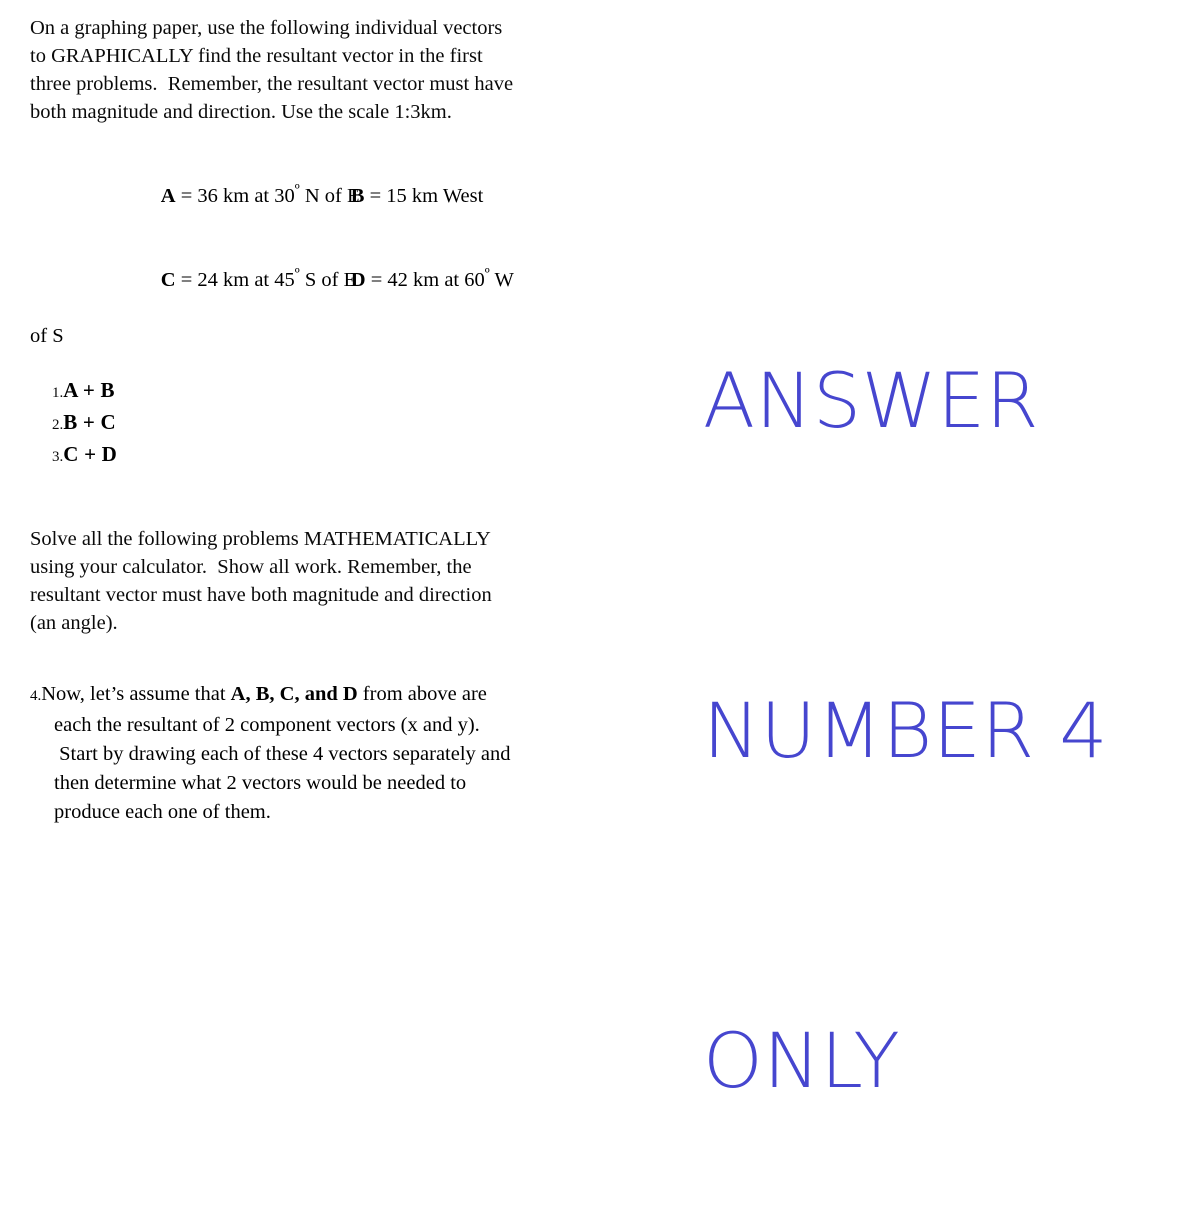 Image resolution: width=1200 pixels, height=1226 pixels. I want to click on item4-line-5-text: produce each one of them., so click(162, 812).